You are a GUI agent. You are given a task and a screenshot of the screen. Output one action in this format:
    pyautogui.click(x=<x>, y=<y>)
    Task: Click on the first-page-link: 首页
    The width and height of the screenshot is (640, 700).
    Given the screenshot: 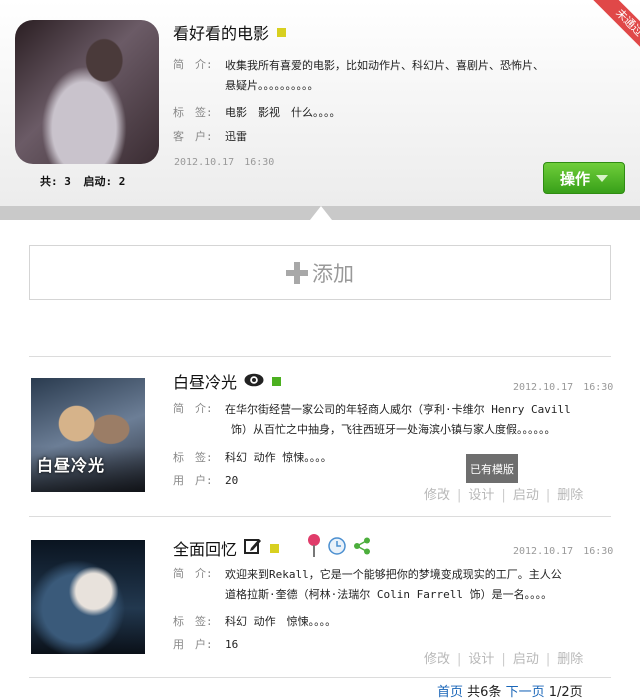 What is the action you would take?
    pyautogui.click(x=450, y=692)
    